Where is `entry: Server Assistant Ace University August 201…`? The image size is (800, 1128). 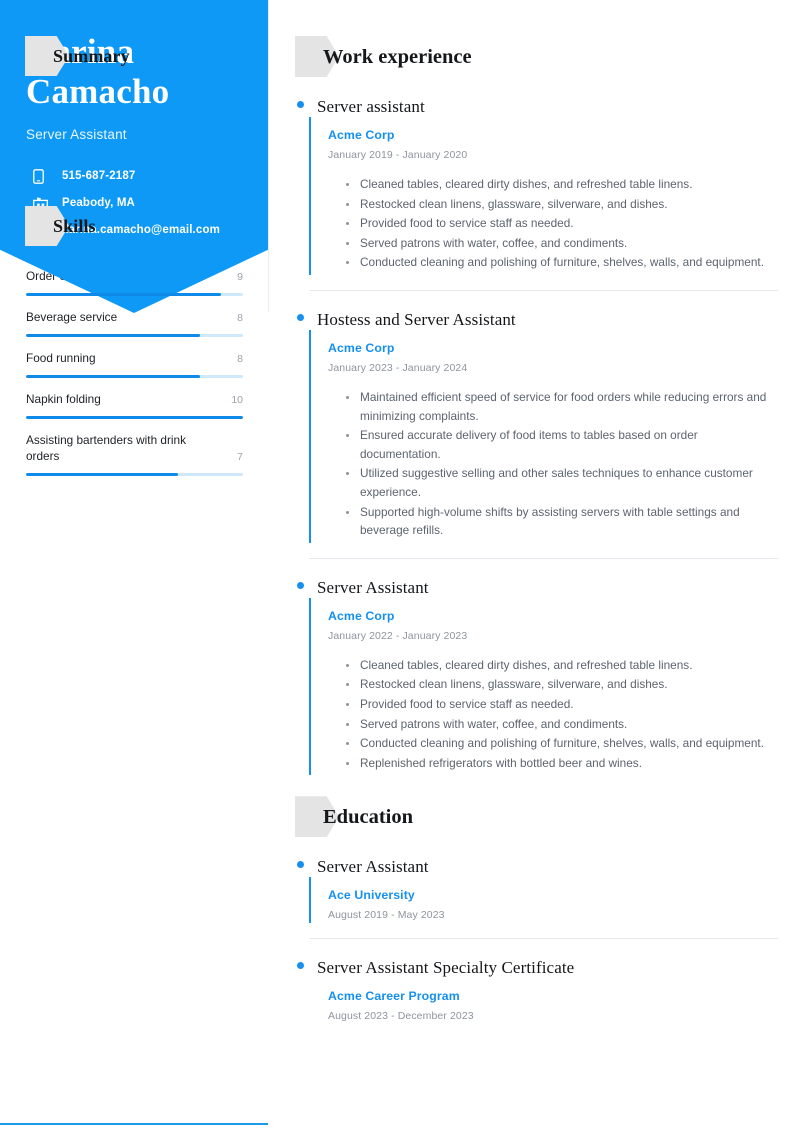
entry: Server Assistant Ace University August 201… is located at coordinates (537, 898).